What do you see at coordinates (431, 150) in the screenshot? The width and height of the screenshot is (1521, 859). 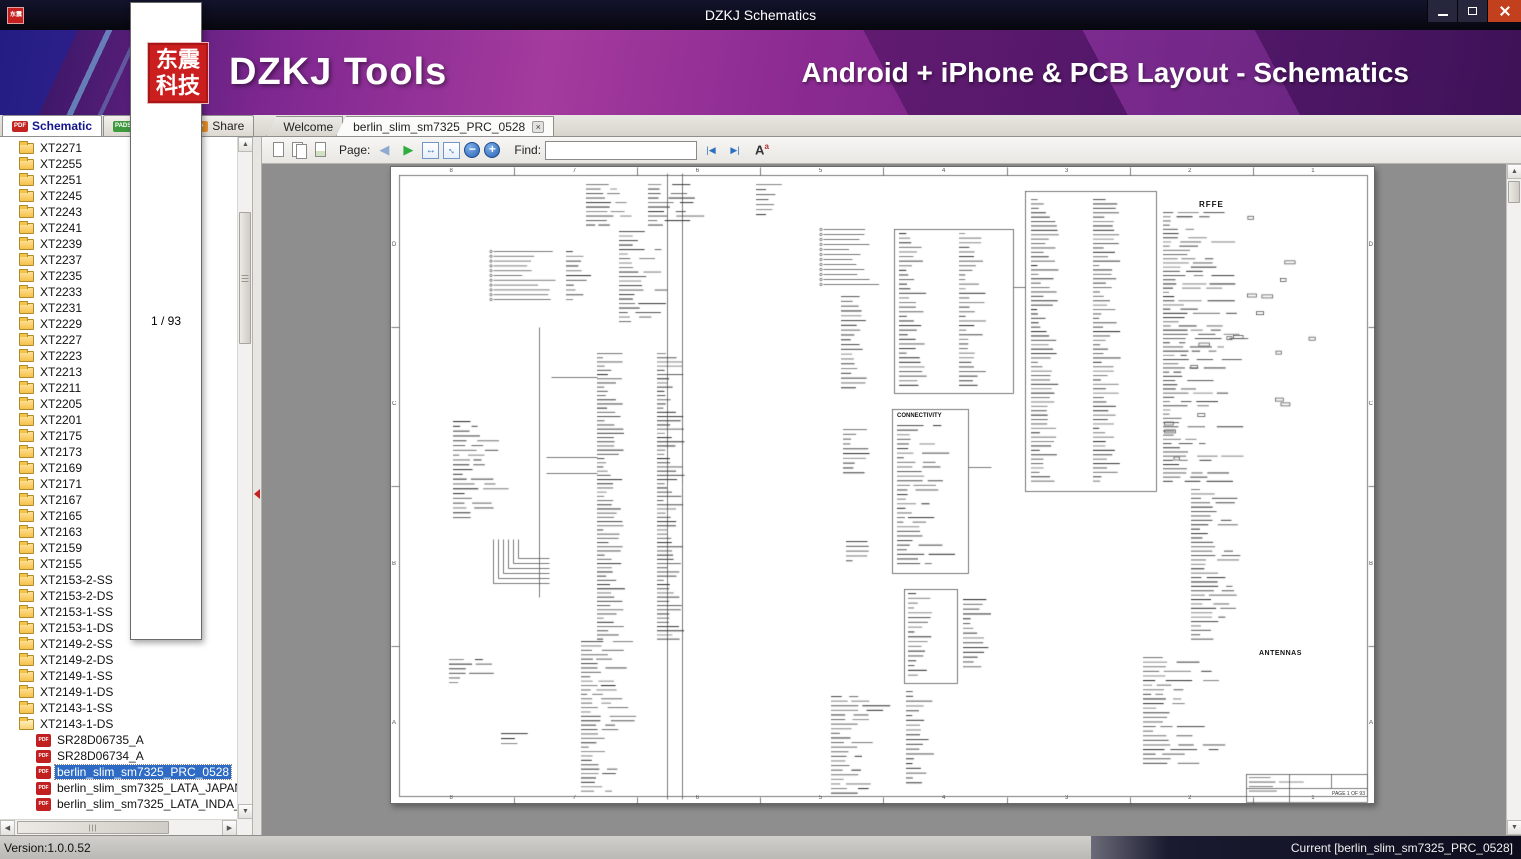 I see `fit-width-button: ↔` at bounding box center [431, 150].